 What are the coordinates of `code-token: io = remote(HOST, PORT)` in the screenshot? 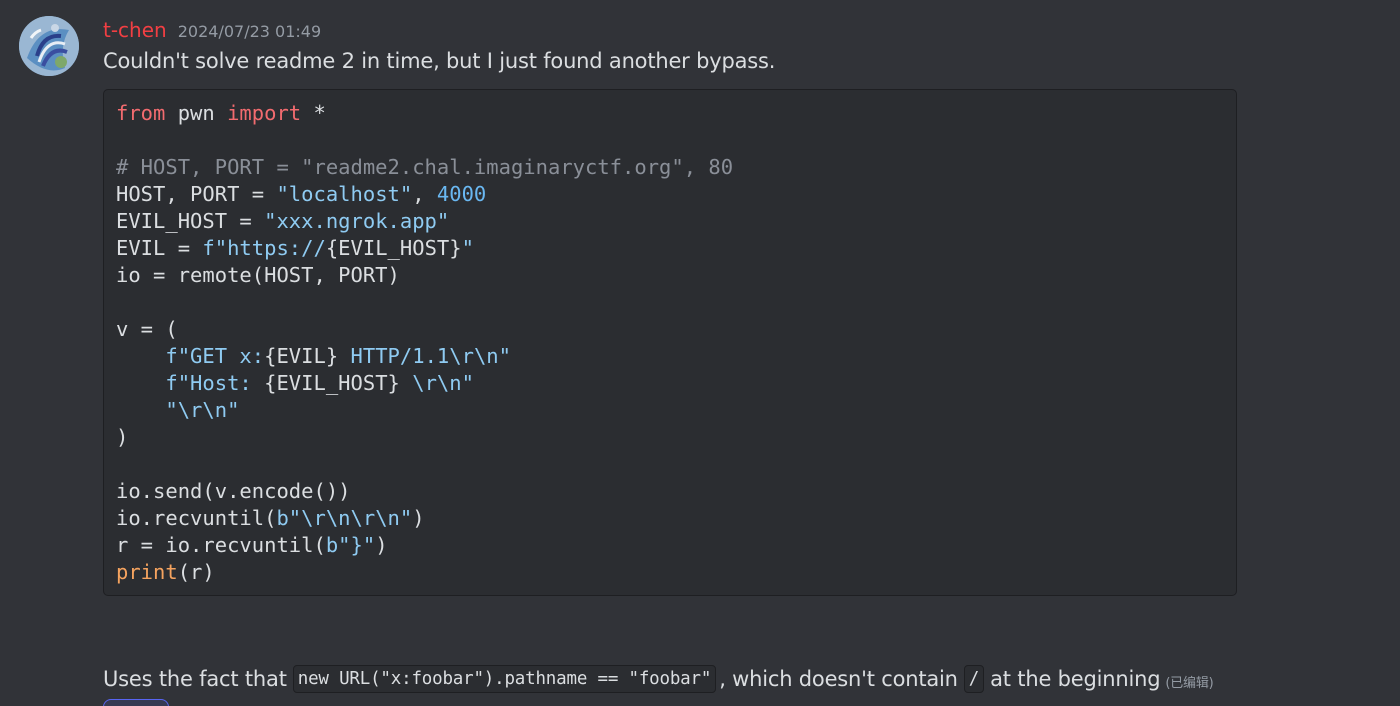 It's located at (258, 275).